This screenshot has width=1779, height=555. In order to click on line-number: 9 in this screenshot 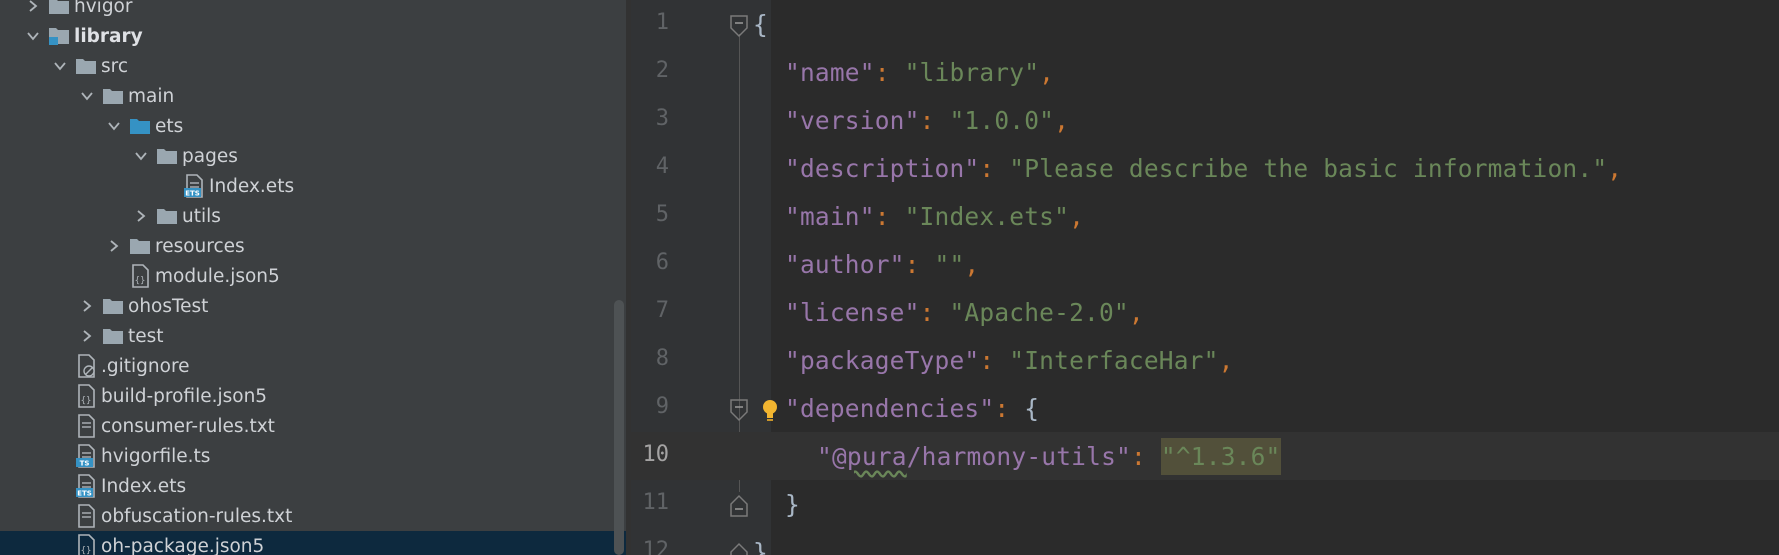, I will do `click(662, 406)`.